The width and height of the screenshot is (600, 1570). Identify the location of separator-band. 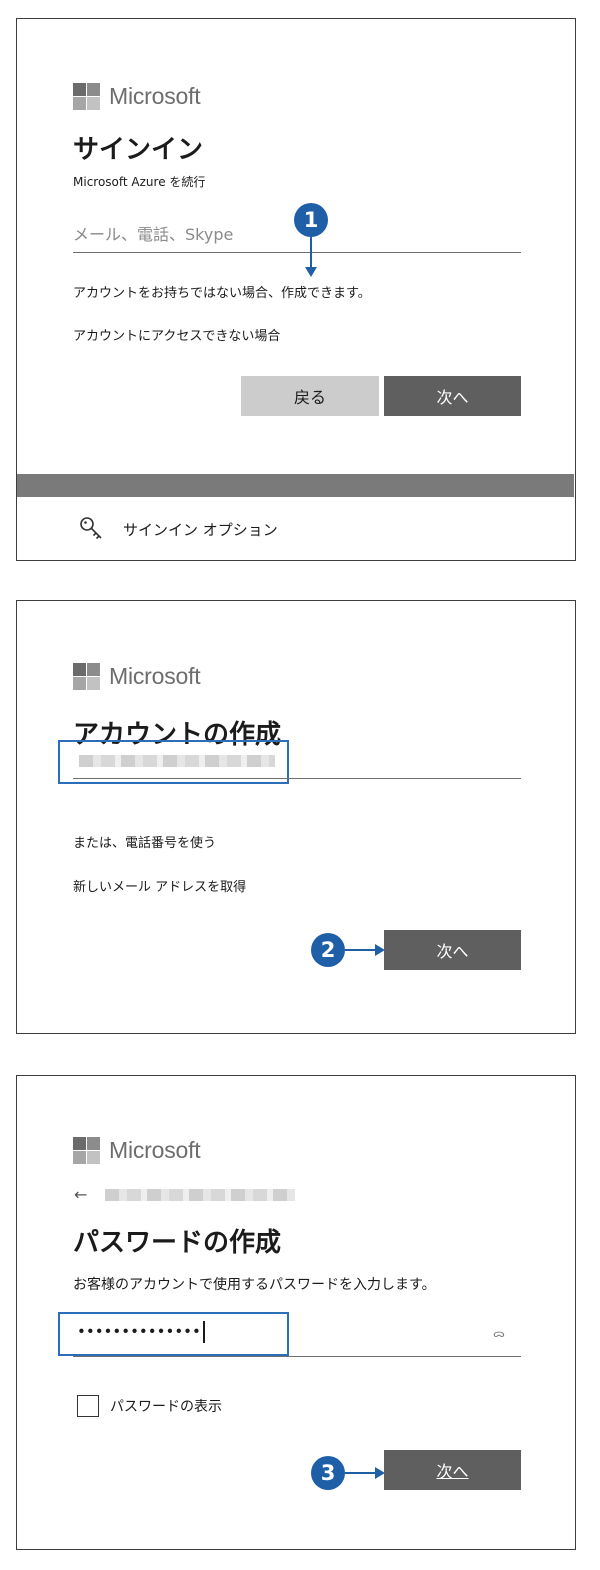
(295, 485).